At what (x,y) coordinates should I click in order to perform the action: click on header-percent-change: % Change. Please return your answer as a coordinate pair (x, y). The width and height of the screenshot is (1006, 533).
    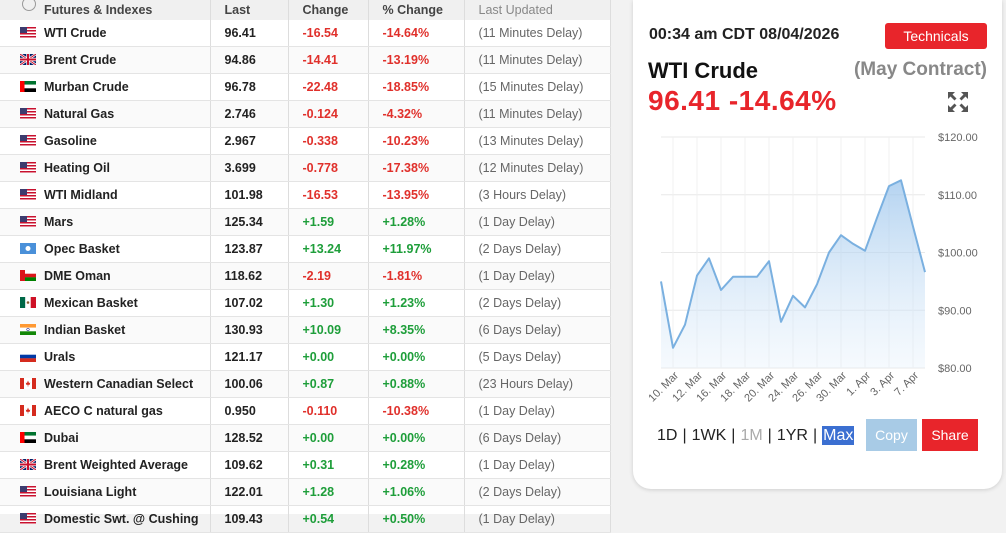
    Looking at the image, I should click on (416, 10).